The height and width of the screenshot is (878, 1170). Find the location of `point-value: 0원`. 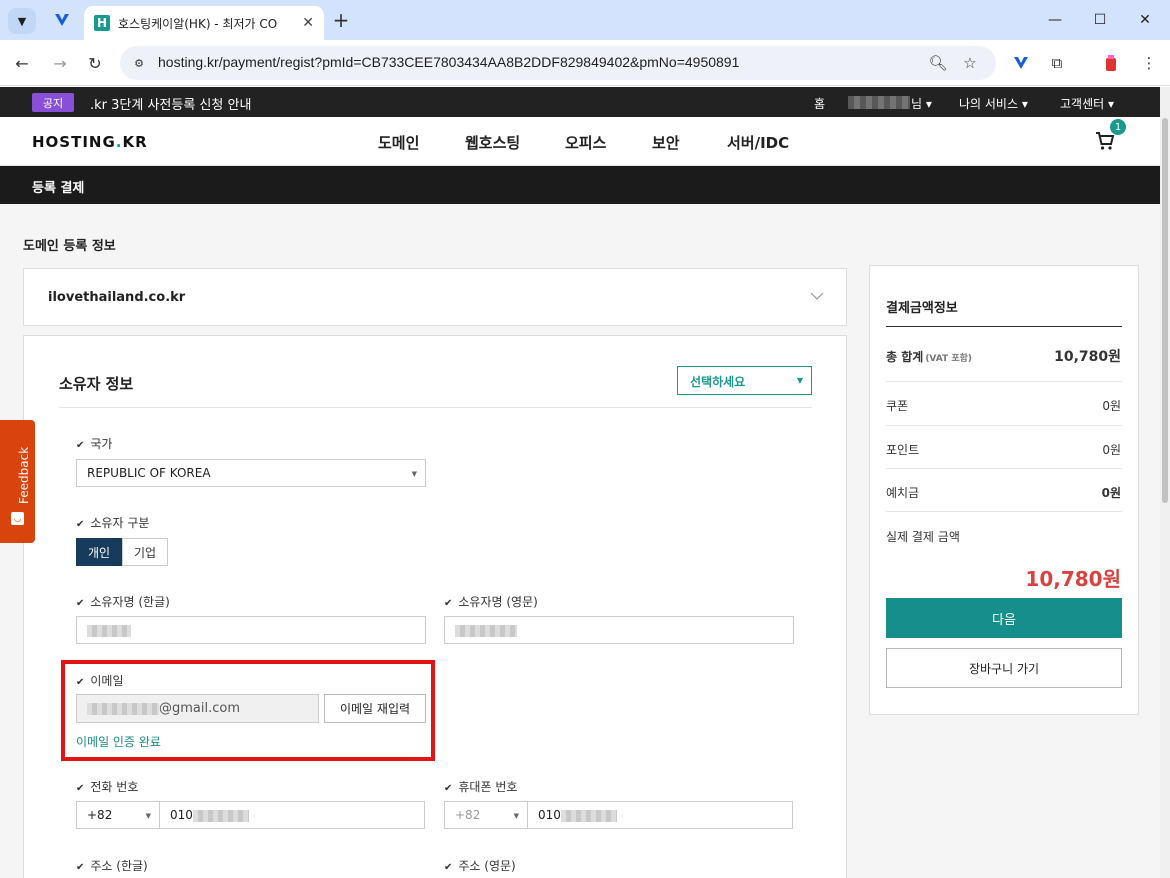

point-value: 0원 is located at coordinates (1111, 450).